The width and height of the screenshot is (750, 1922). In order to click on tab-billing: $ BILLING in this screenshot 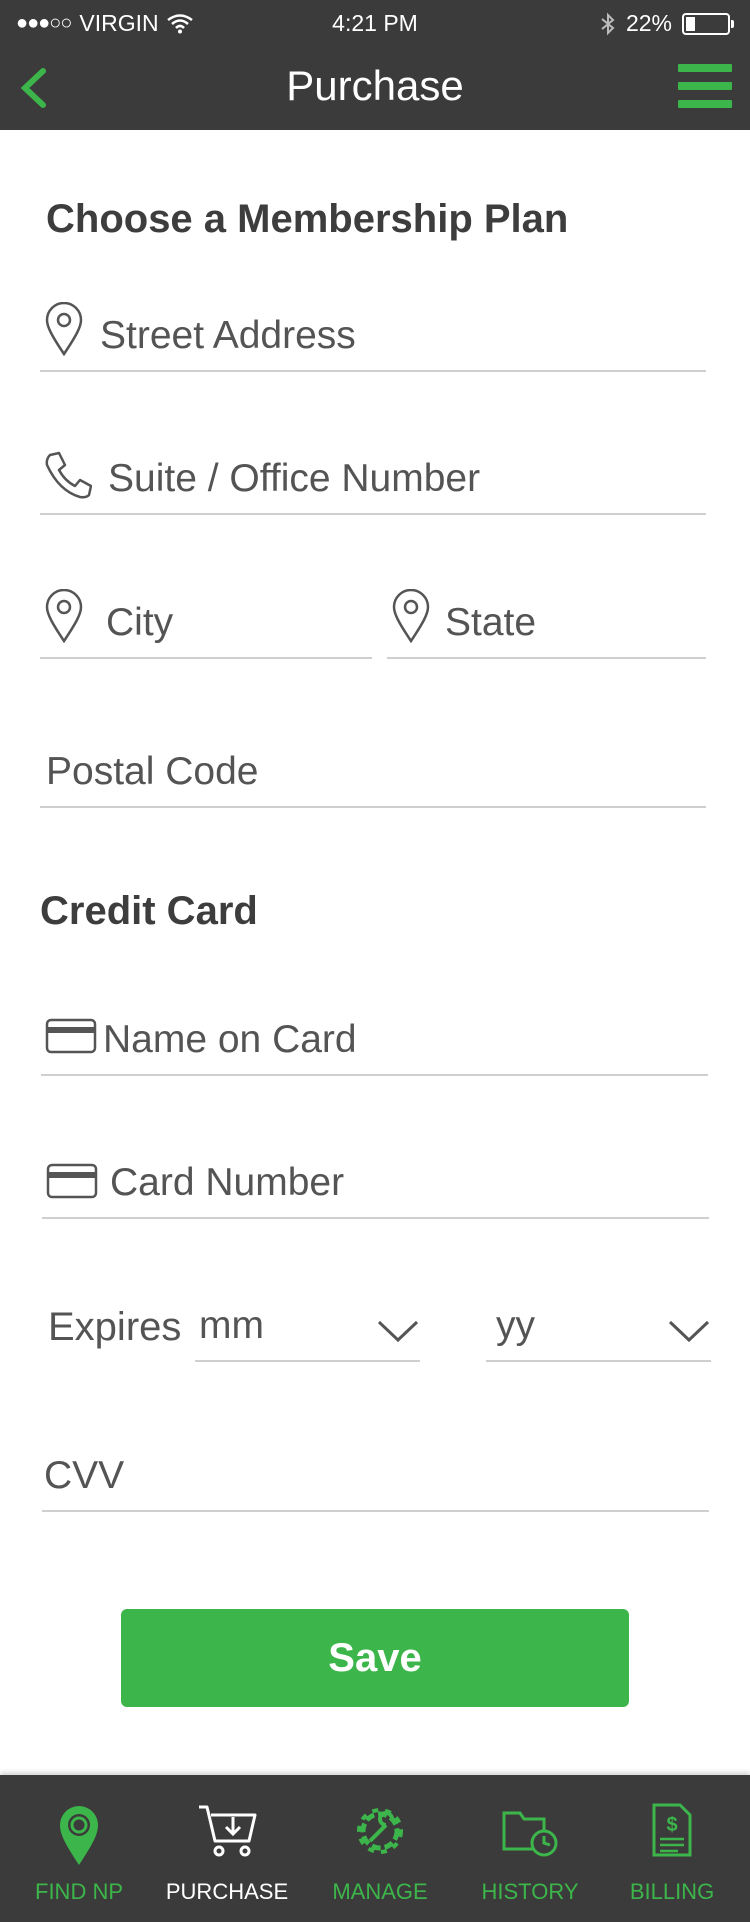, I will do `click(672, 1848)`.